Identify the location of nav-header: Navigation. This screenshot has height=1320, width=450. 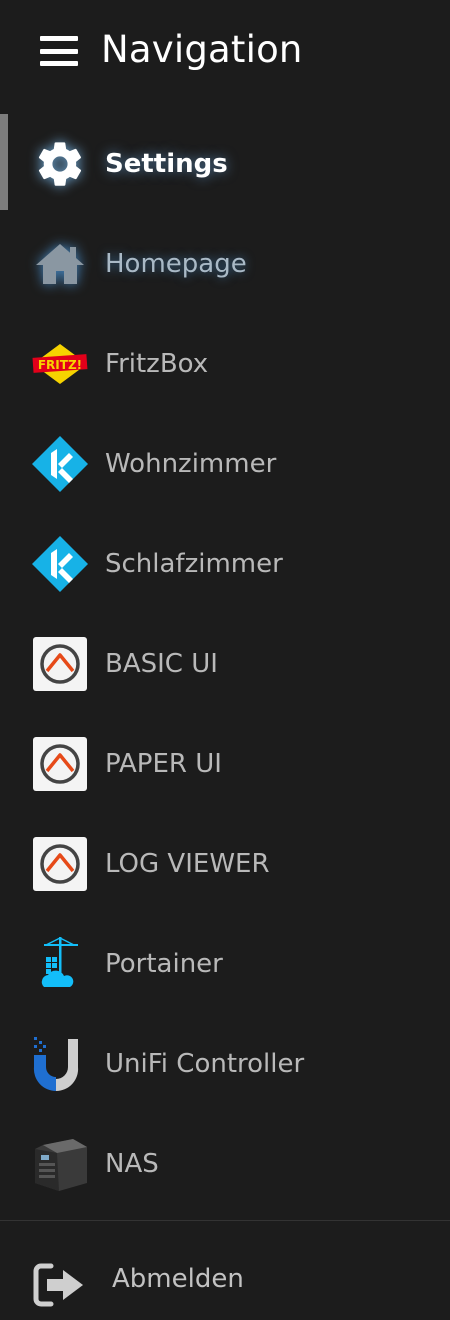
(225, 52).